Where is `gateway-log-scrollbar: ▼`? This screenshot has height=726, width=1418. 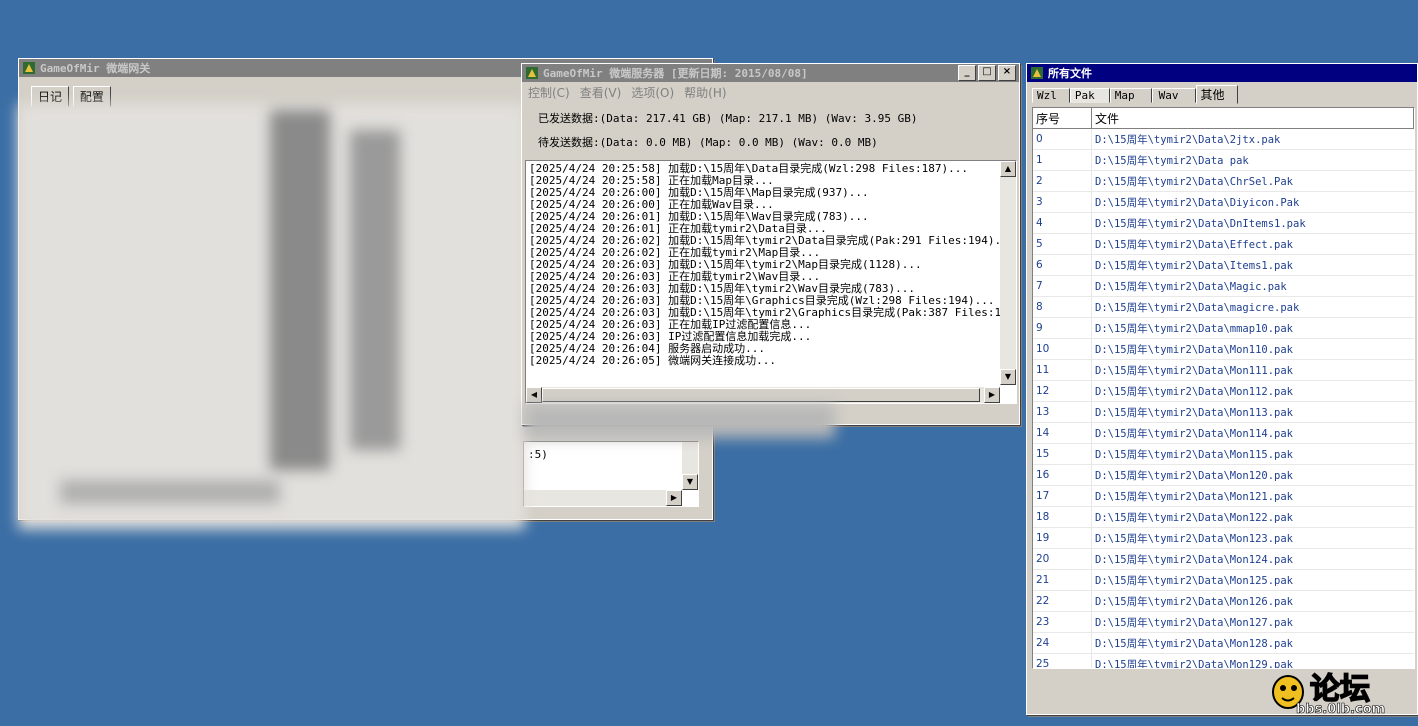 gateway-log-scrollbar: ▼ is located at coordinates (690, 466).